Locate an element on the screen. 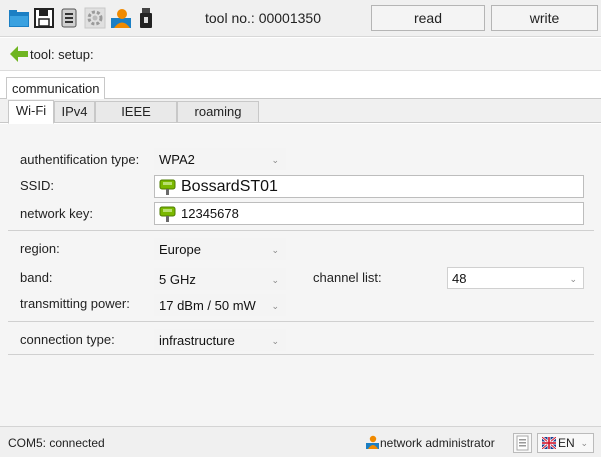  auth-type-label: authentification type: is located at coordinates (80, 159).